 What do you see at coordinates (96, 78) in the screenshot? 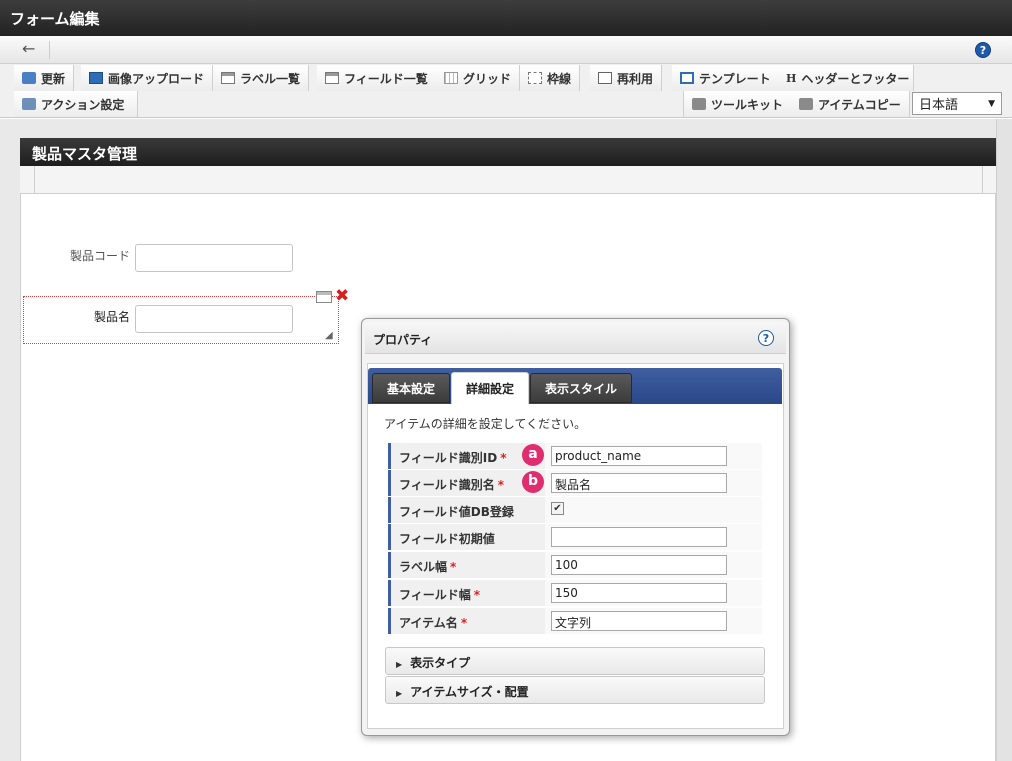
I see `image-upload-icon` at bounding box center [96, 78].